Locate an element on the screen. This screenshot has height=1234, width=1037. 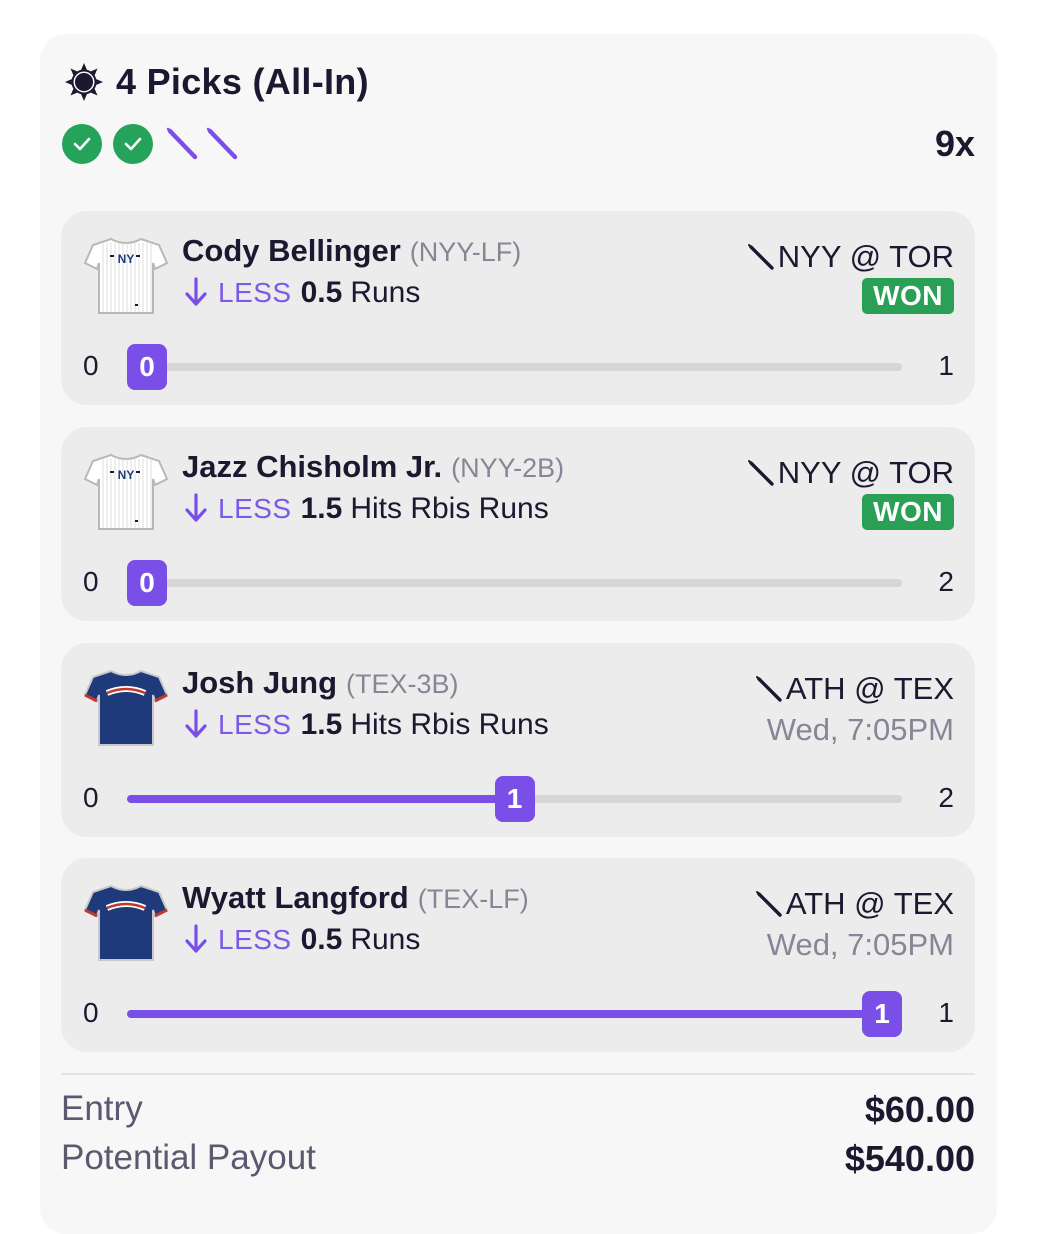
progress-slider: 0 1 1 is located at coordinates (518, 1013).